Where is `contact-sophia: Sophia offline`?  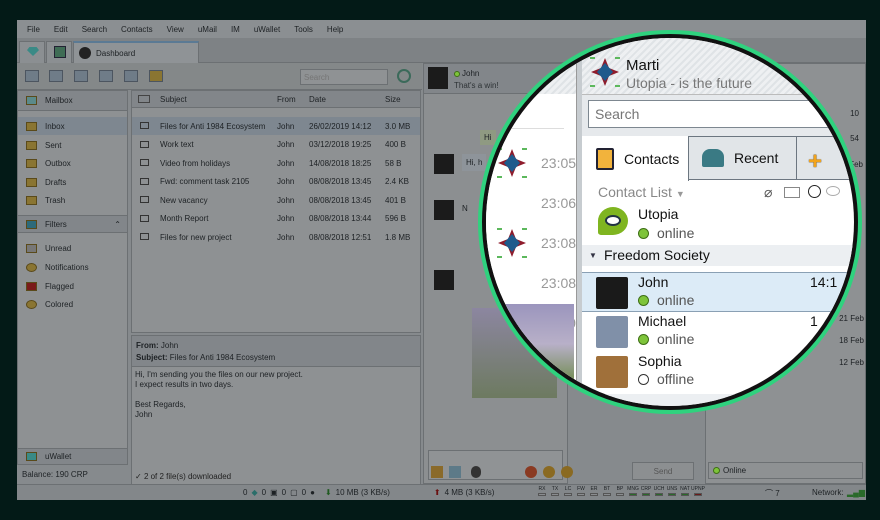 contact-sophia: Sophia offline is located at coordinates (718, 372).